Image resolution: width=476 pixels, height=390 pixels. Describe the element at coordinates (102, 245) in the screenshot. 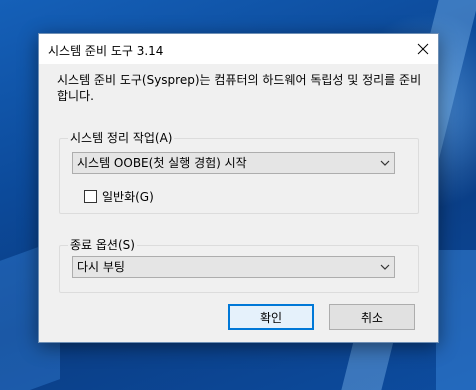

I see `shutdown-options-legend: 종료 옵션(S)` at that location.